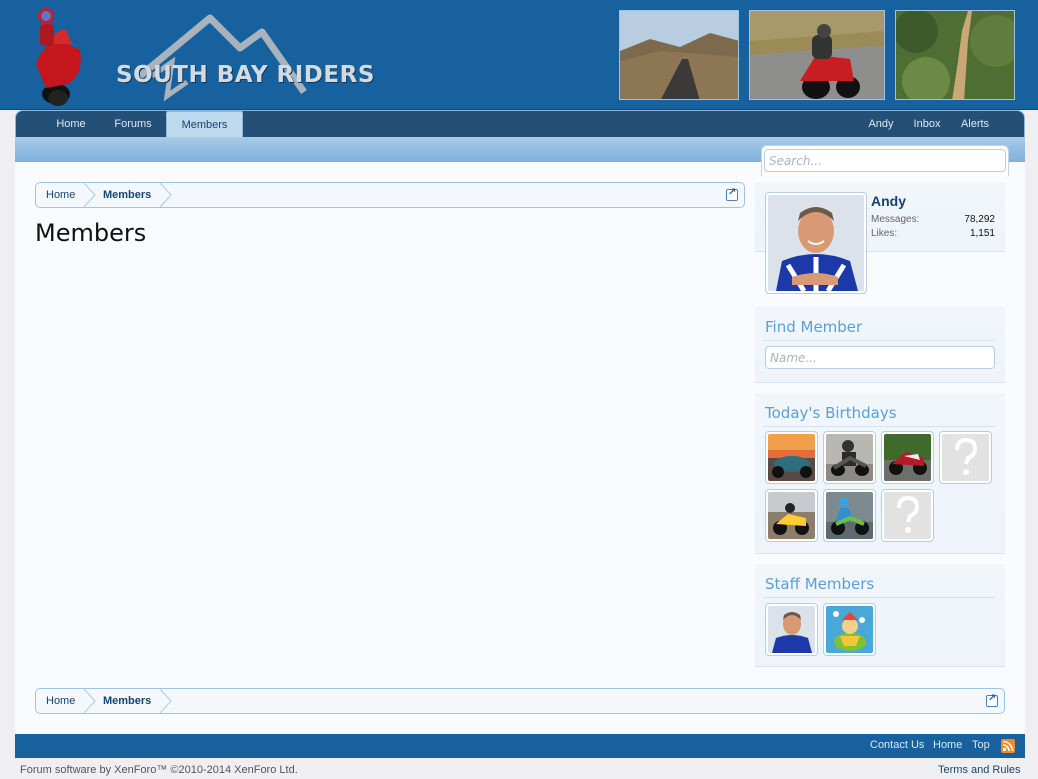 This screenshot has height=779, width=1038. Describe the element at coordinates (245, 75) in the screenshot. I see `logo-text: SOUTH BAY RIDERS` at that location.